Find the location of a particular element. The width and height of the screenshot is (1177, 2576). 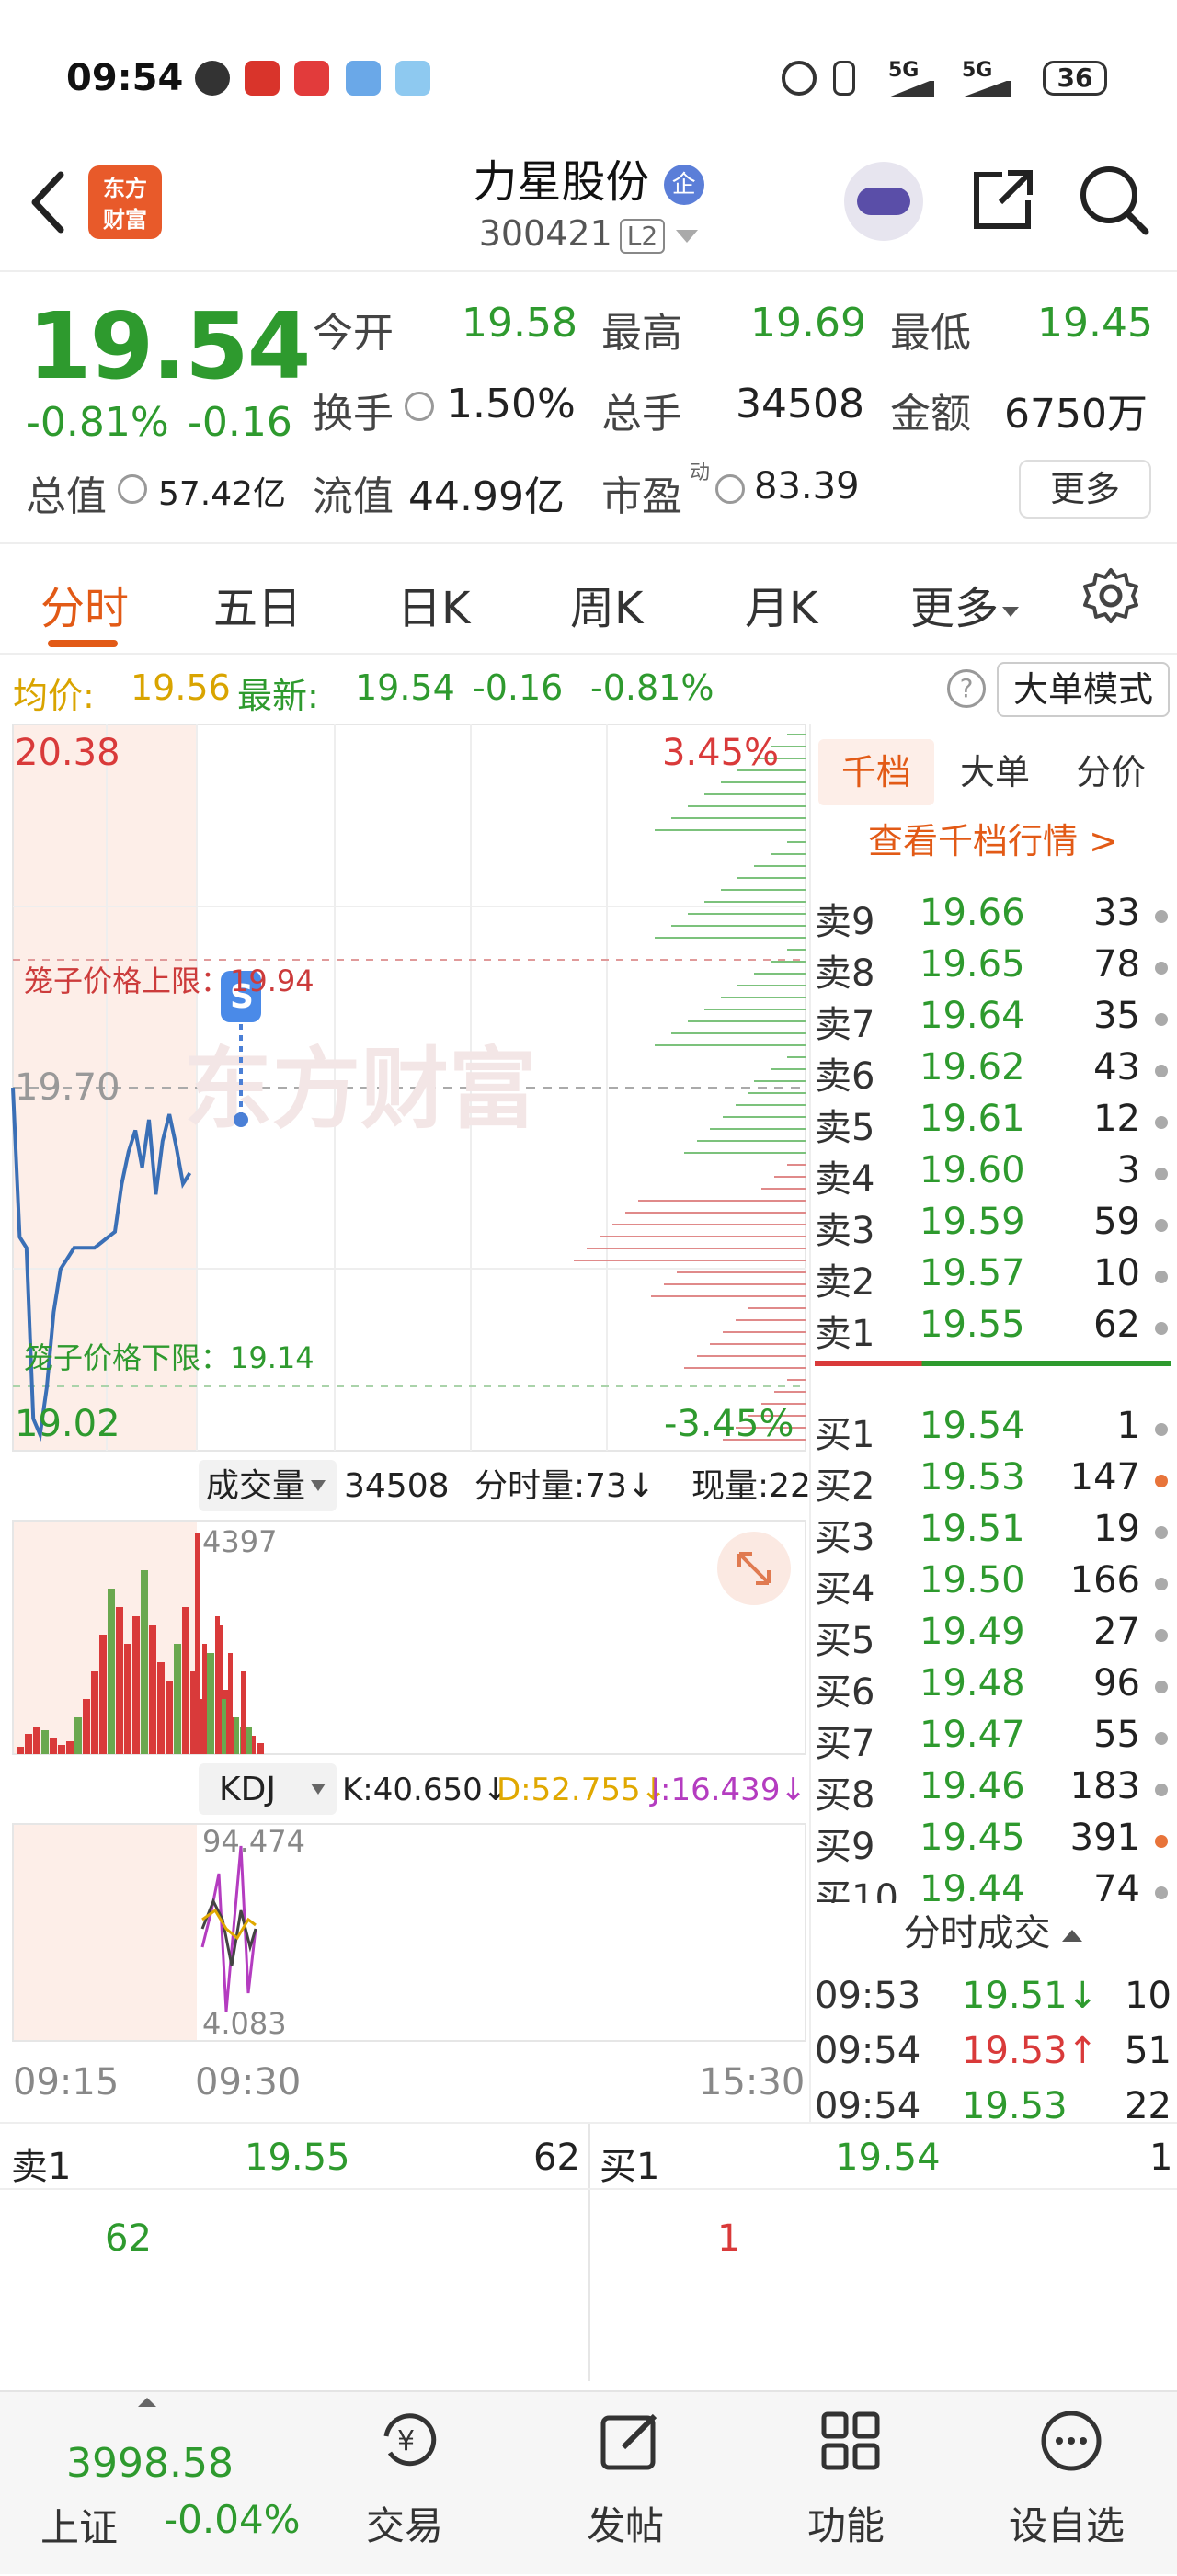

ask-row: 卖4 19.60 3 is located at coordinates (993, 1175).